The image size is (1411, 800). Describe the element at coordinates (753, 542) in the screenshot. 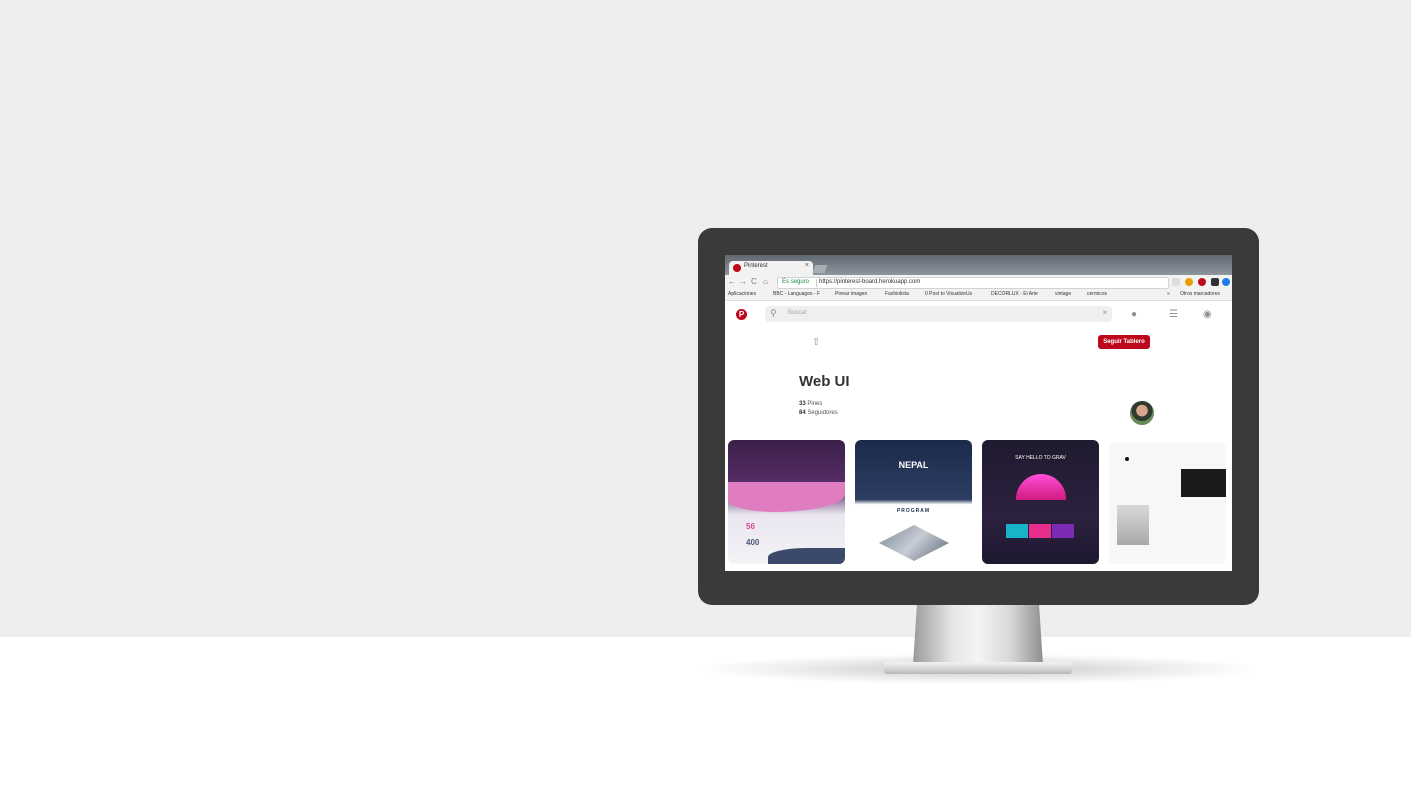

I see `pin-stat: 400` at that location.